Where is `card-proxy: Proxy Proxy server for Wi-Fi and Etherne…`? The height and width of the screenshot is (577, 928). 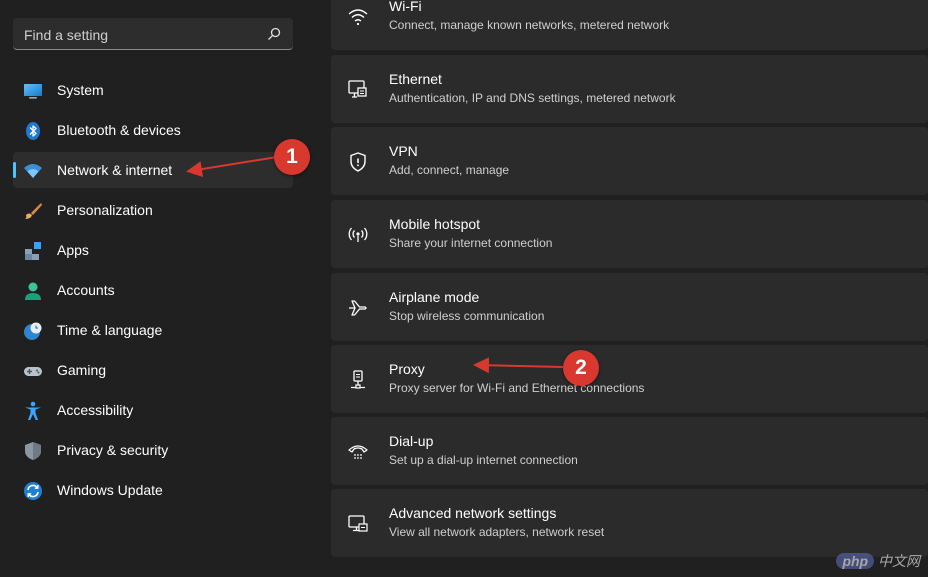
card-proxy: Proxy Proxy server for Wi-Fi and Etherne… is located at coordinates (629, 379).